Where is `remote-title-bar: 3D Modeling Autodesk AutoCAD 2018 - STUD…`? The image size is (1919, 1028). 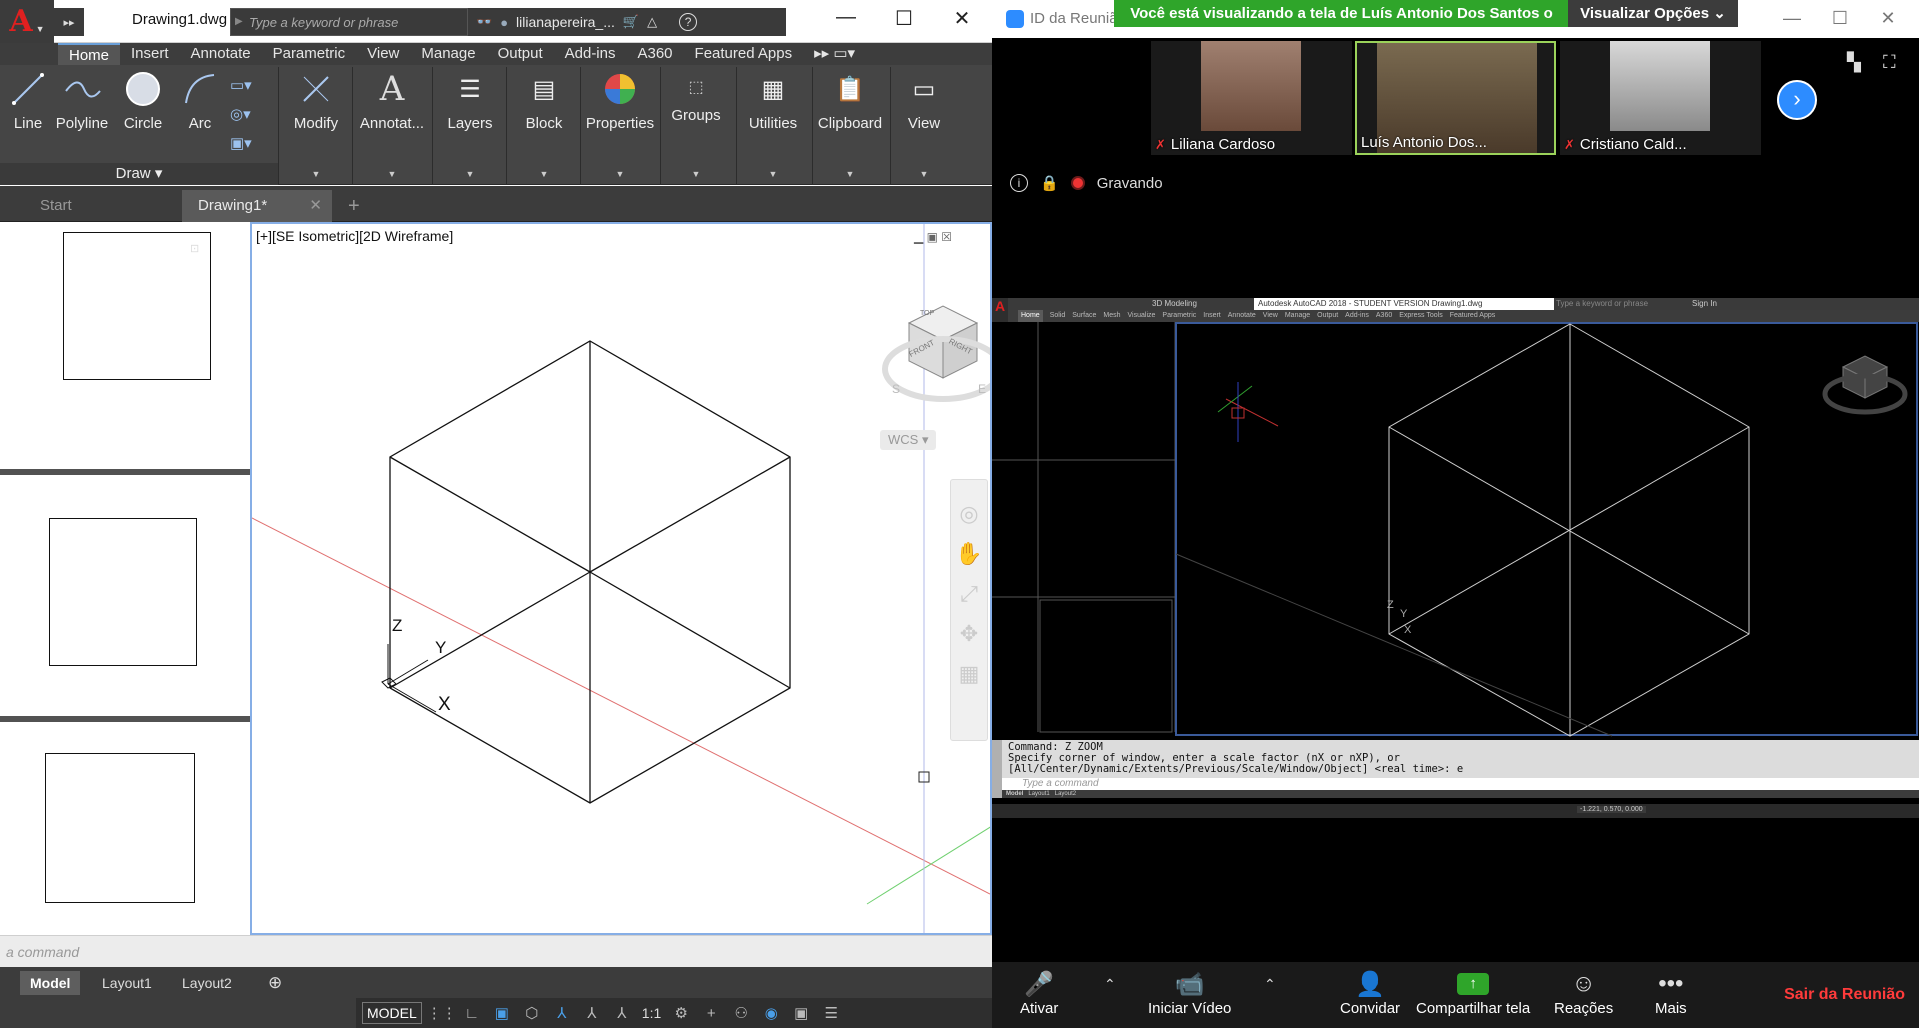
remote-title-bar: 3D Modeling Autodesk AutoCAD 2018 - STUD… is located at coordinates (1455, 304).